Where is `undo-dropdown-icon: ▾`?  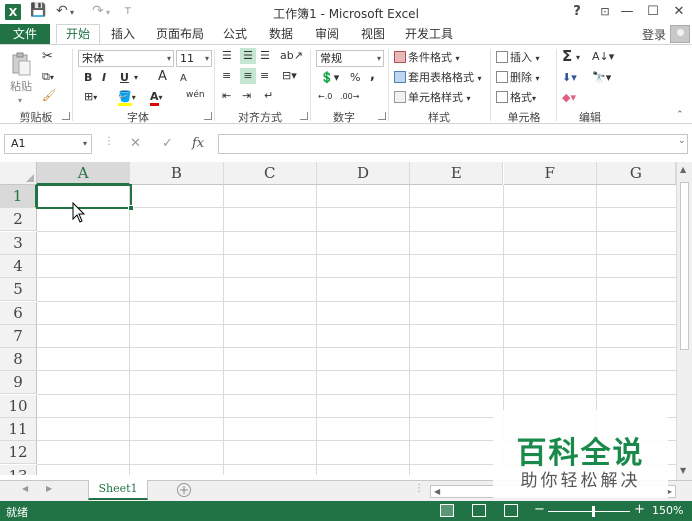
undo-dropdown-icon: ▾ is located at coordinates (72, 12).